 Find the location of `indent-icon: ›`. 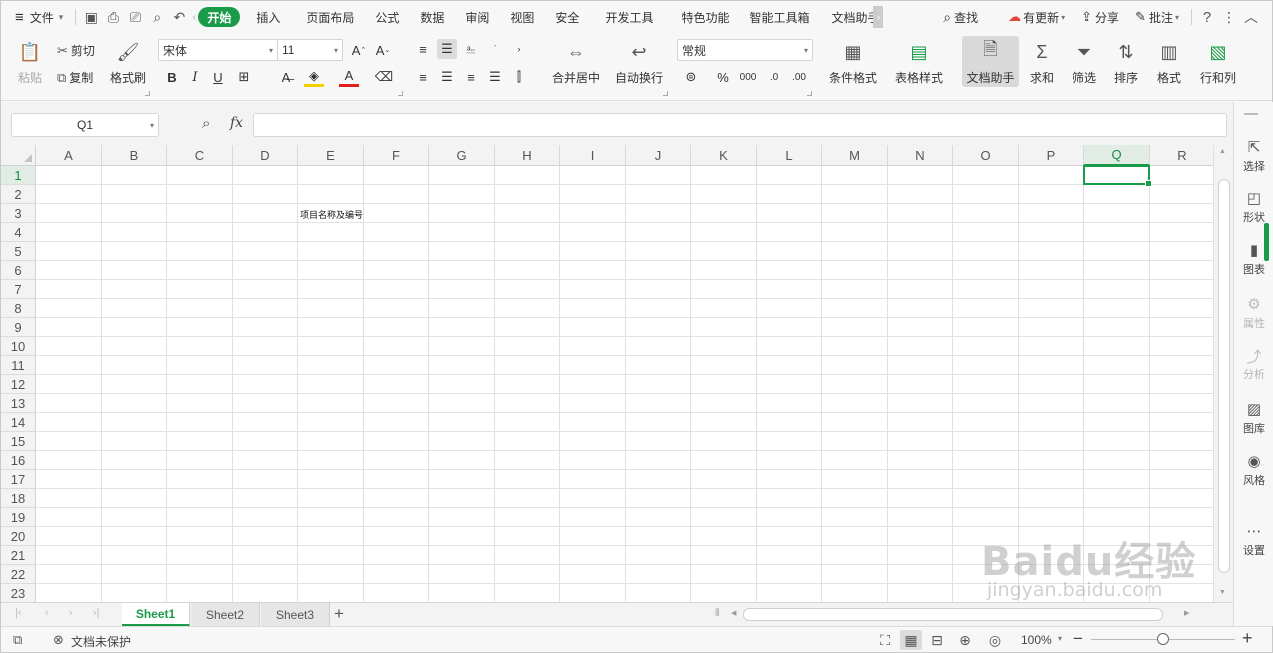

indent-icon: › is located at coordinates (519, 49).